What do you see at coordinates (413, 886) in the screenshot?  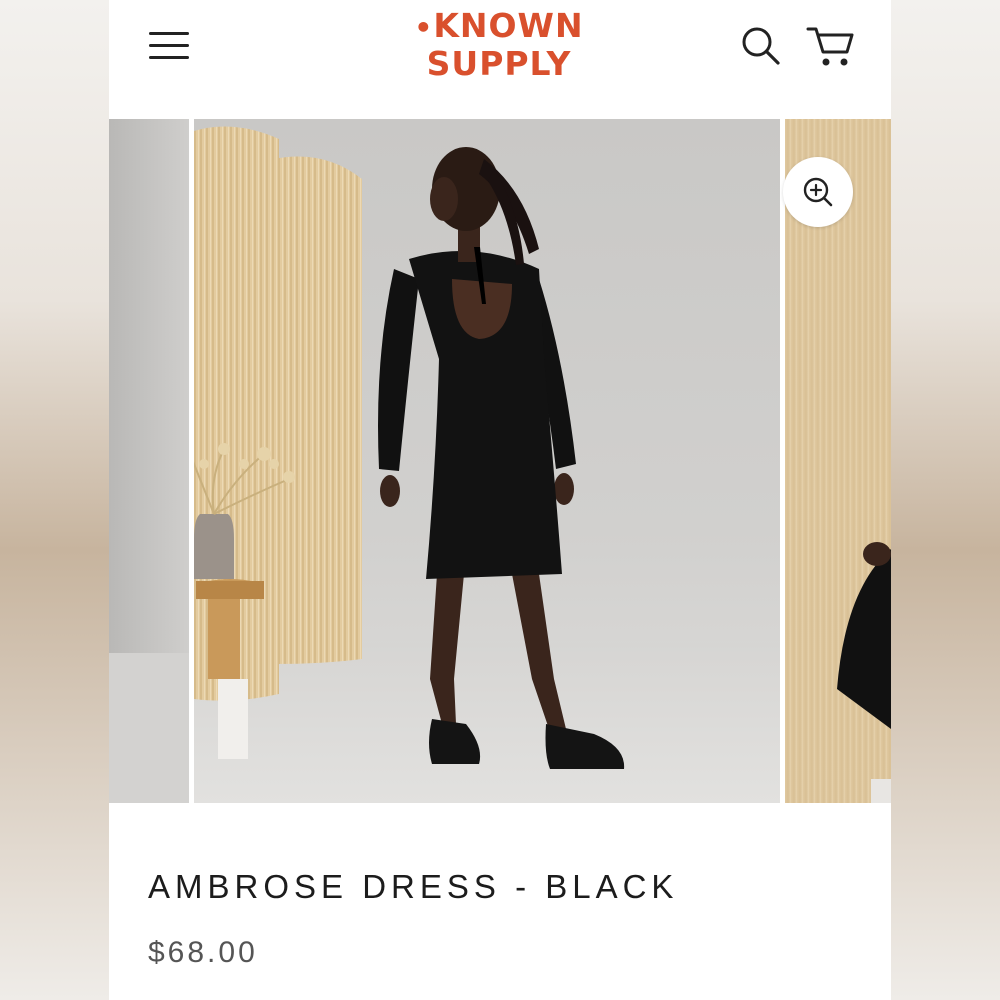 I see `product-title: AMBROSE DRESS - BLACK` at bounding box center [413, 886].